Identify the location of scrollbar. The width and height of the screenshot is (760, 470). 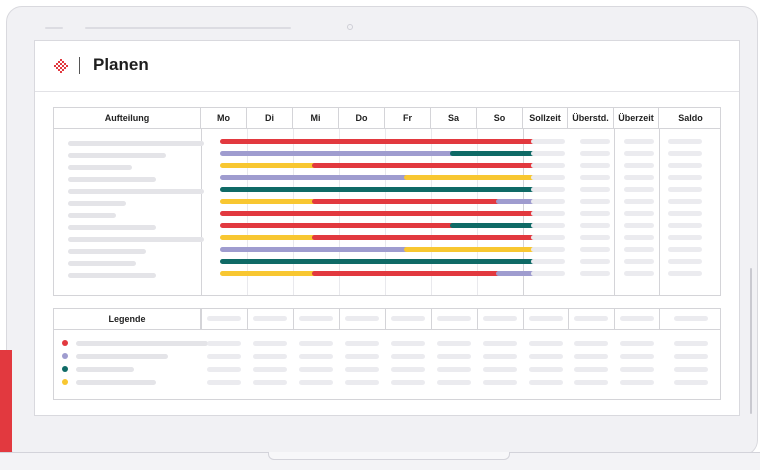
(751, 341).